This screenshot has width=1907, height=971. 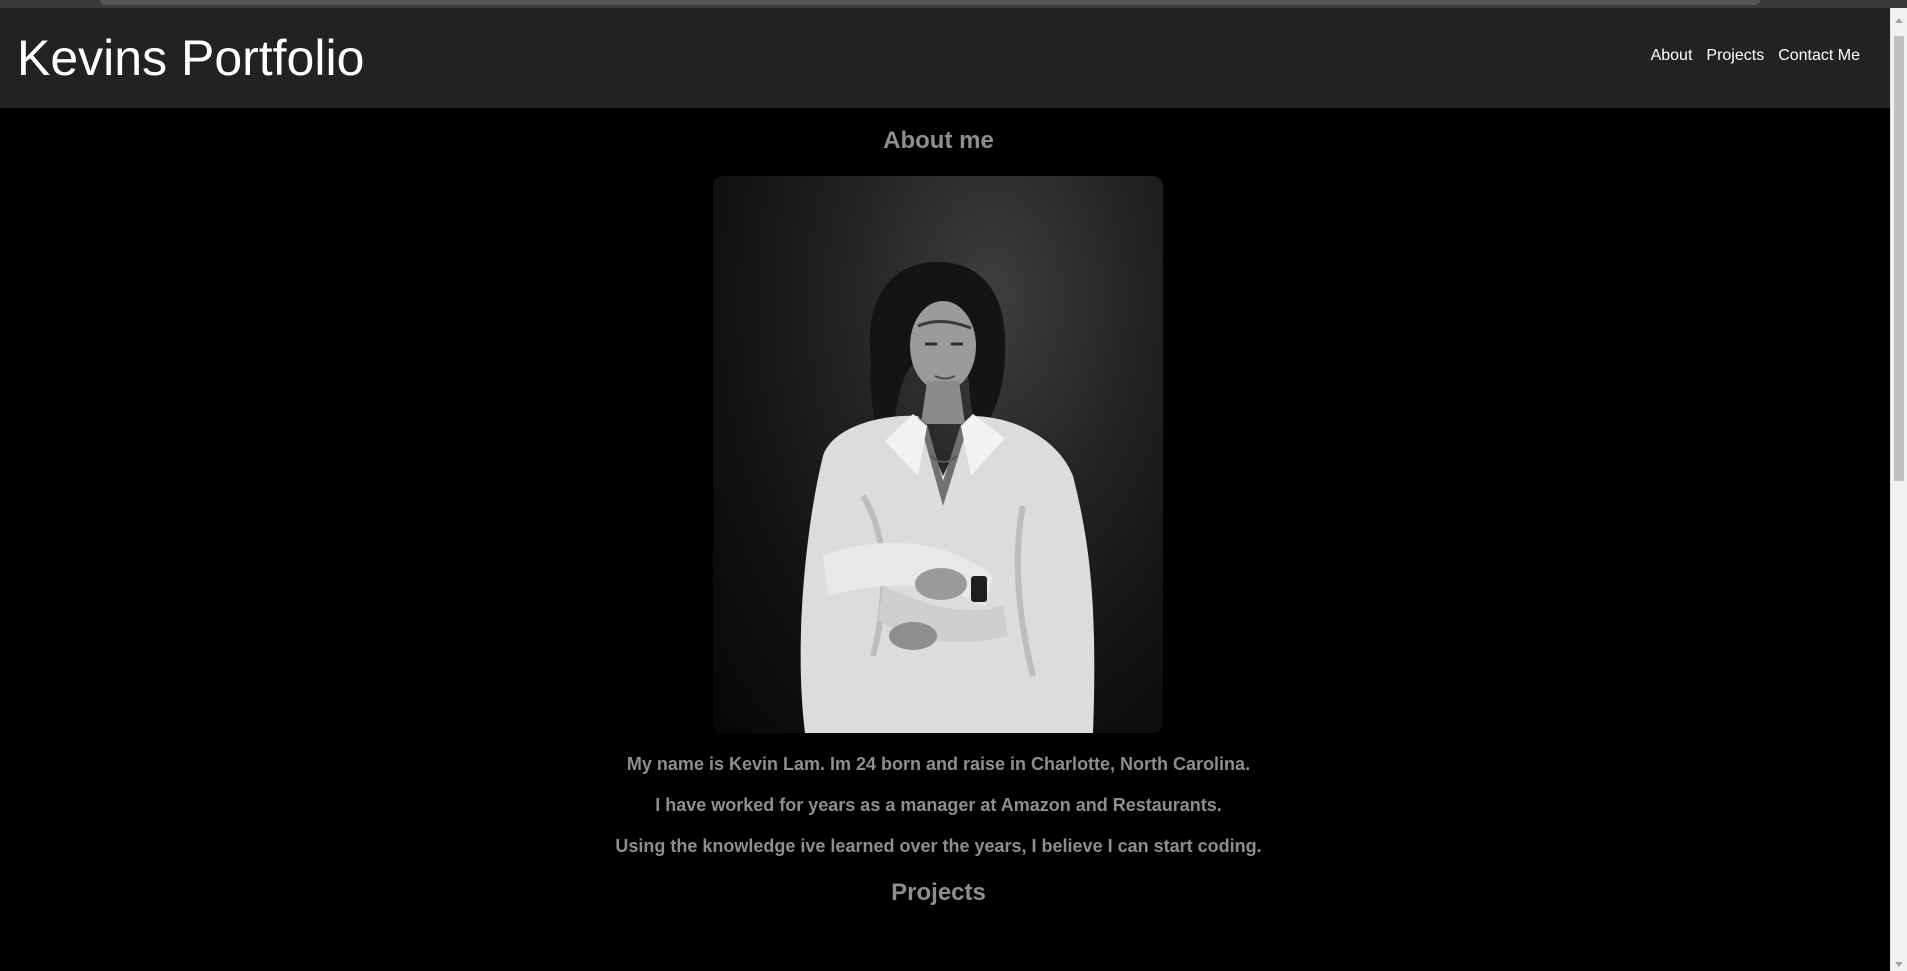 I want to click on main-nav: About Projects Contact Me, so click(x=1755, y=56).